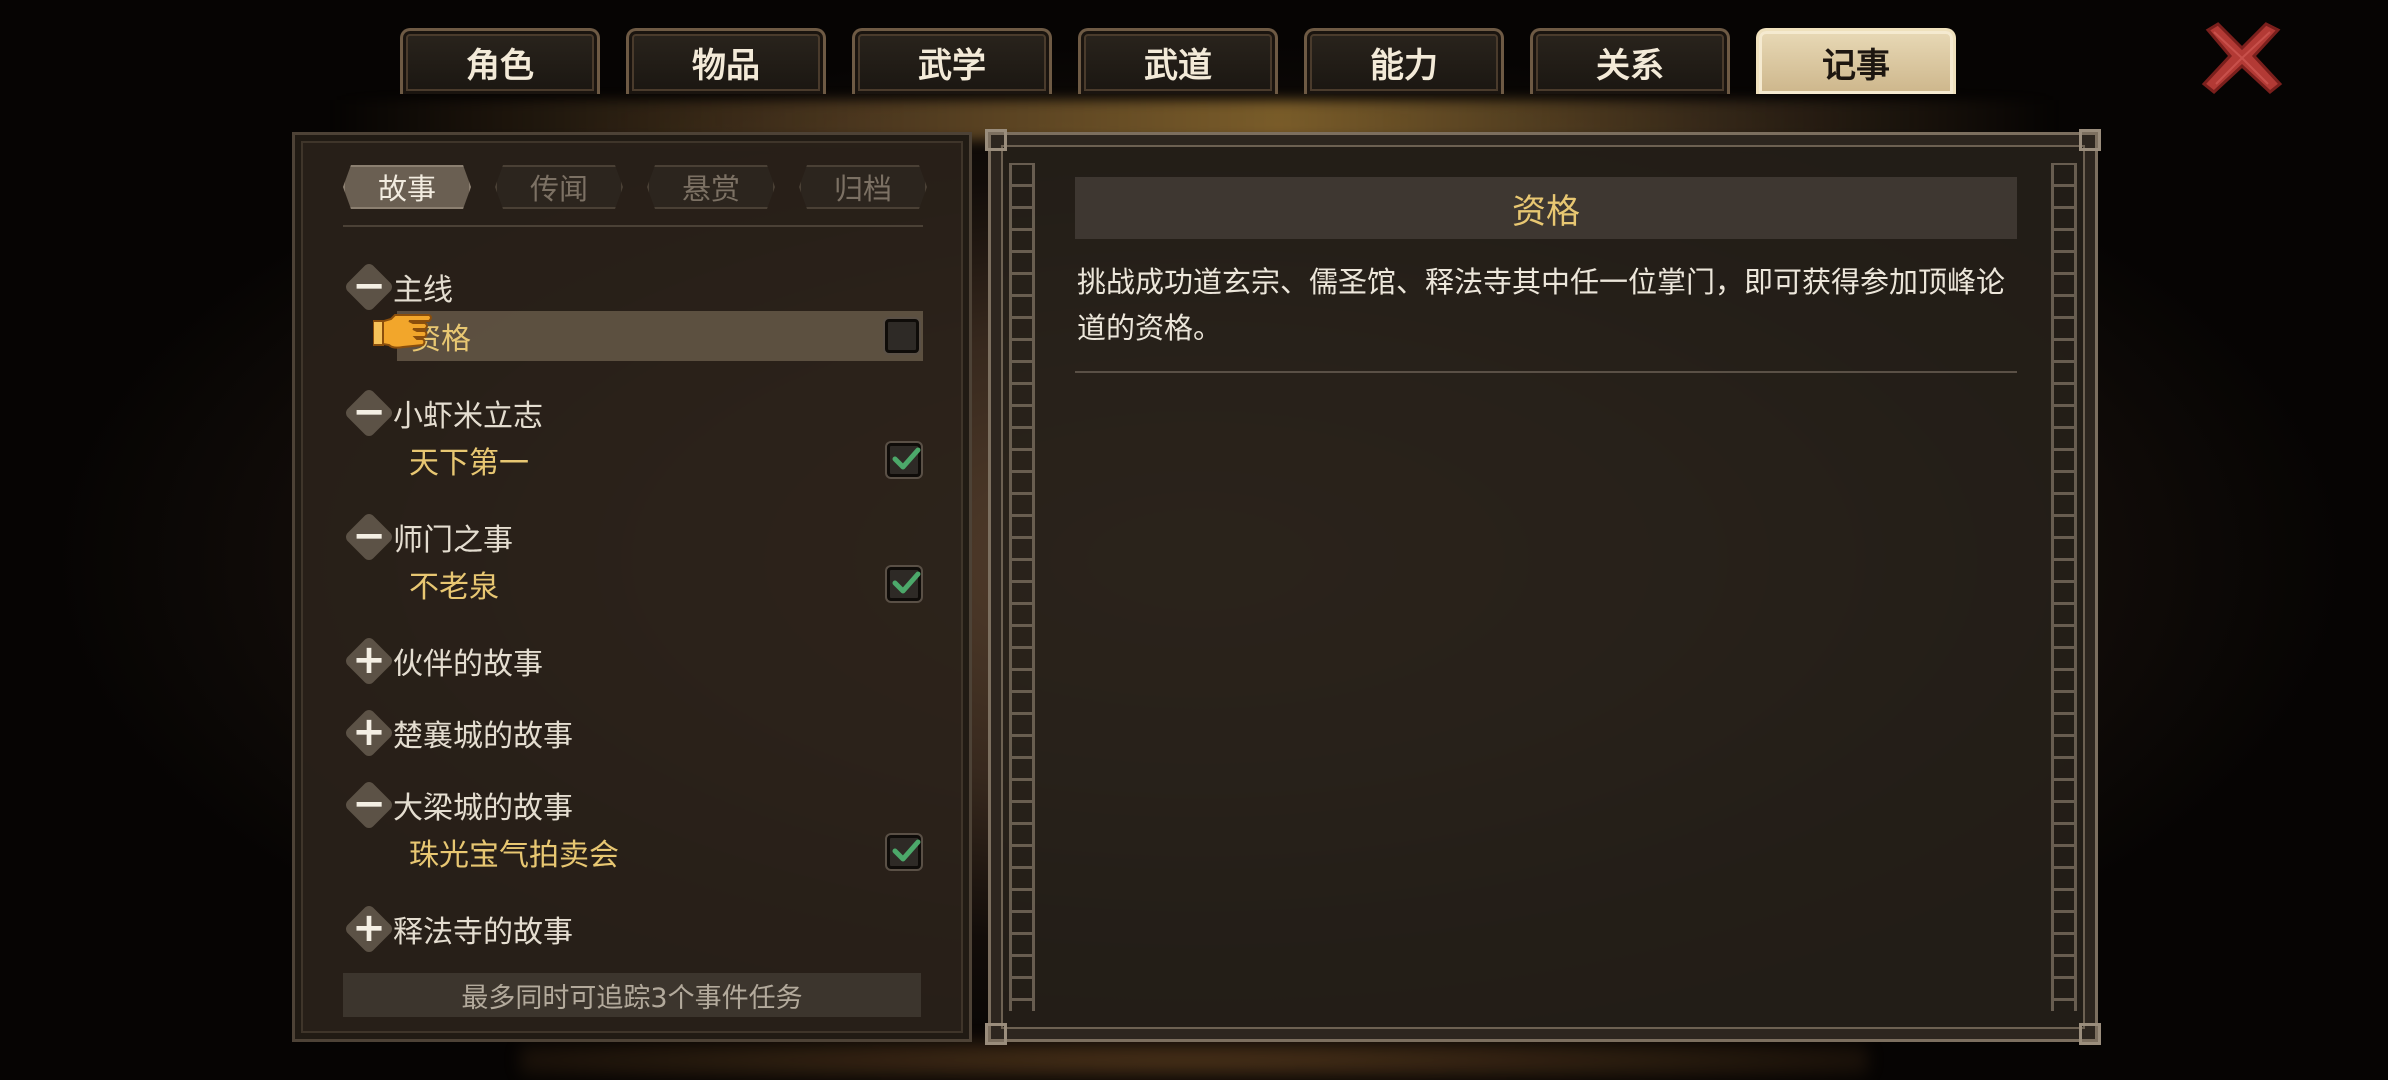  What do you see at coordinates (483, 808) in the screenshot?
I see `category-label: 大梁城的故事` at bounding box center [483, 808].